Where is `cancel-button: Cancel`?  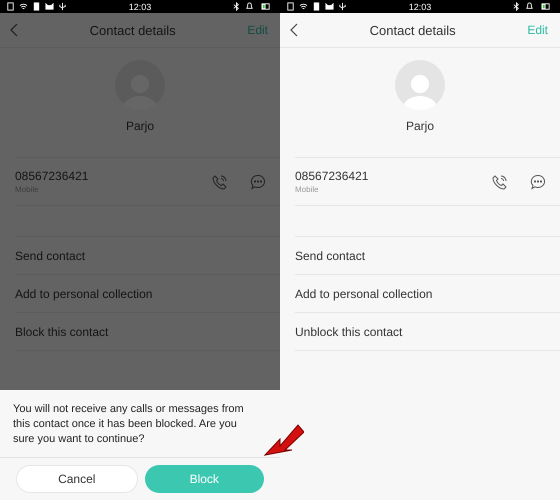 cancel-button: Cancel is located at coordinates (77, 479).